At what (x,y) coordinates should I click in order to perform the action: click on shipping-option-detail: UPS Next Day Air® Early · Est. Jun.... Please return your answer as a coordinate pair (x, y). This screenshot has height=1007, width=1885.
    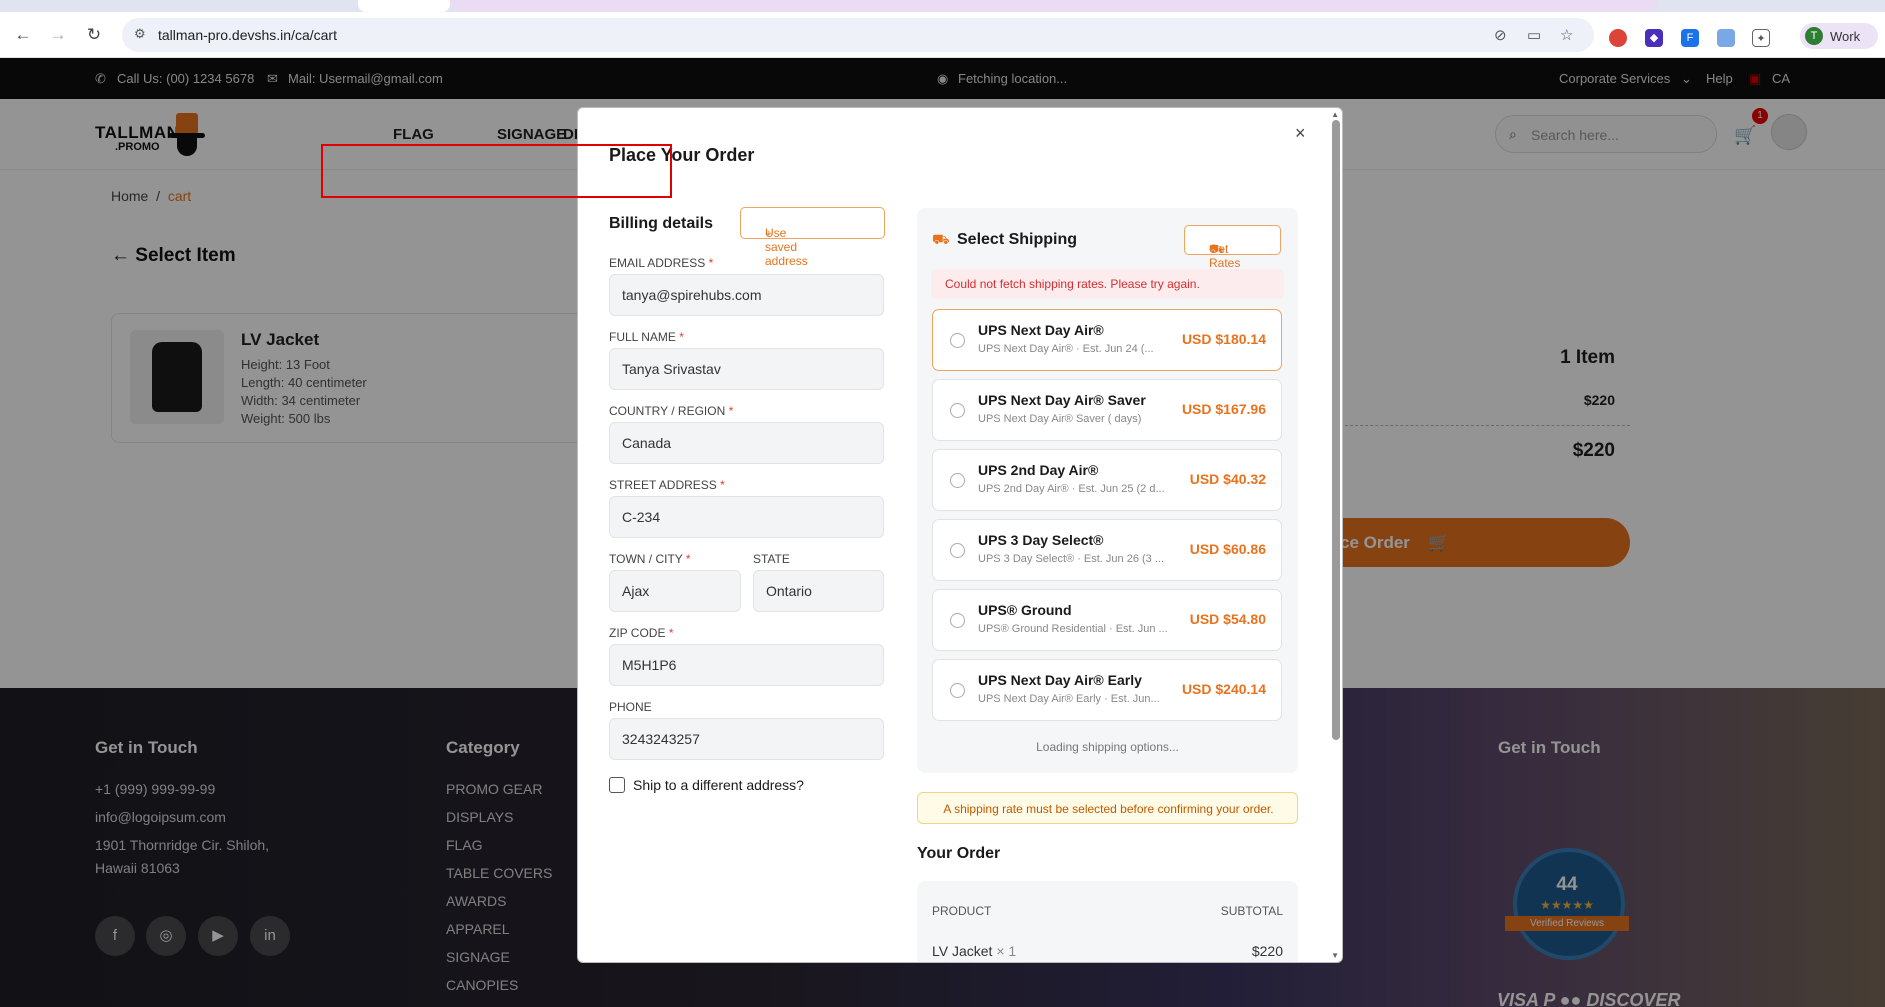
    Looking at the image, I should click on (1069, 699).